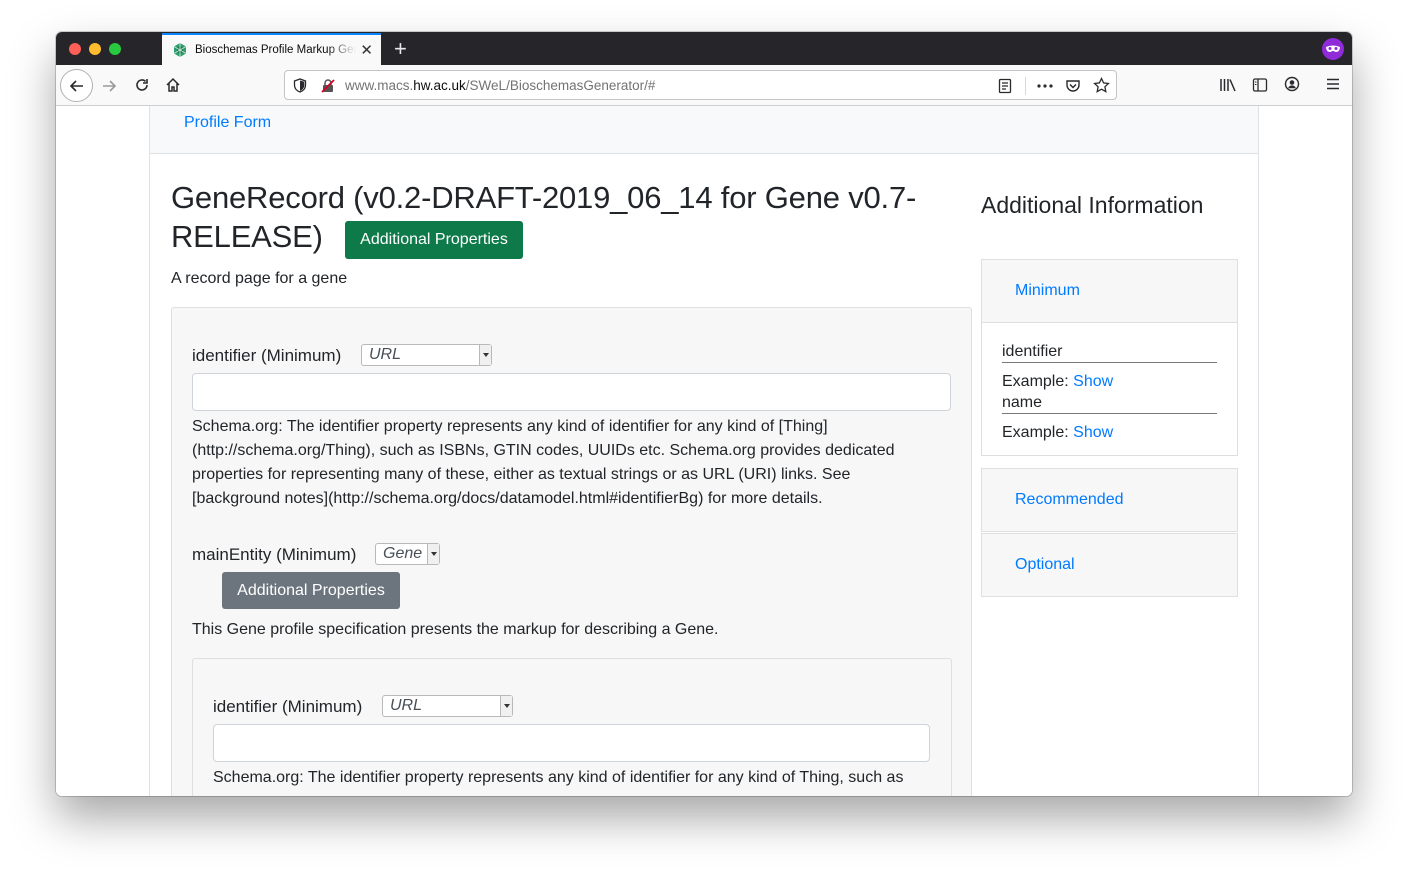 The width and height of the screenshot is (1408, 876). Describe the element at coordinates (75, 49) in the screenshot. I see `close-window-button` at that location.